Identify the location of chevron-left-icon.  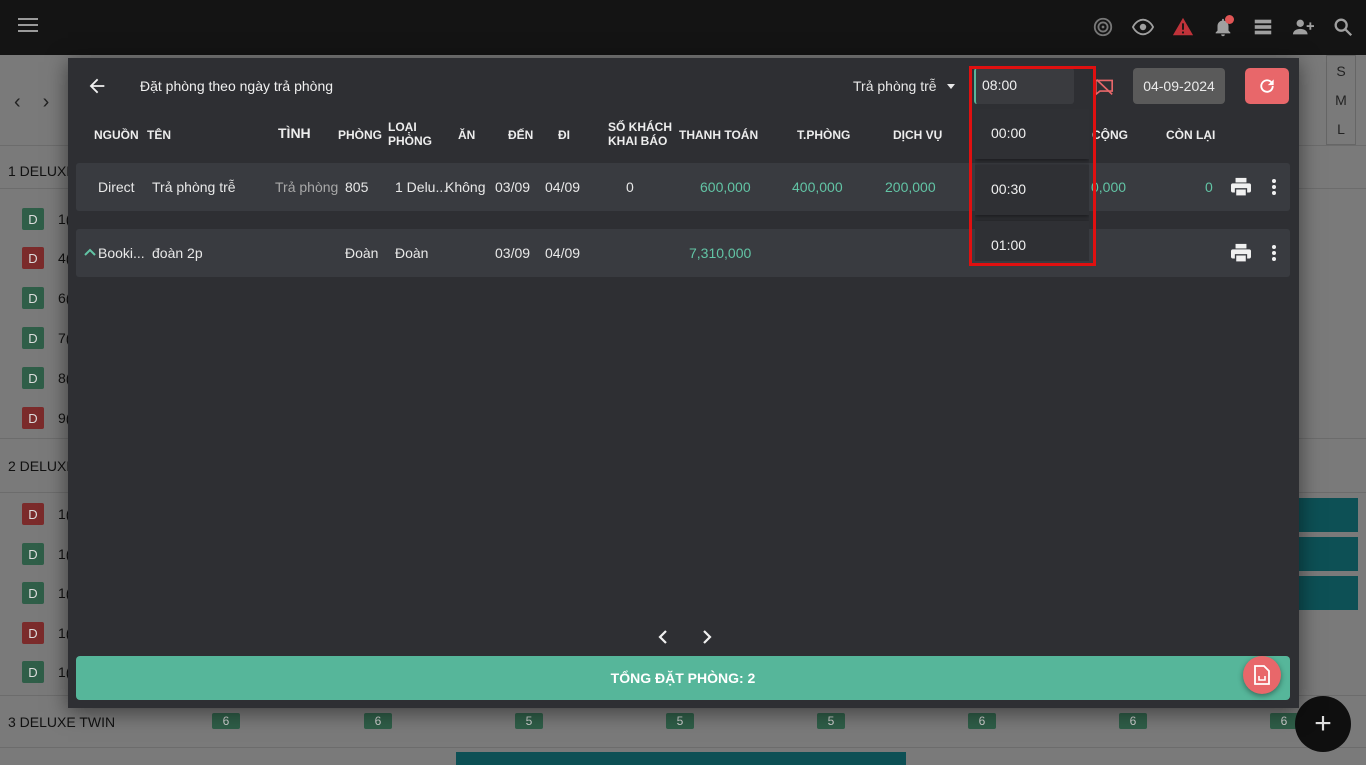
(663, 637).